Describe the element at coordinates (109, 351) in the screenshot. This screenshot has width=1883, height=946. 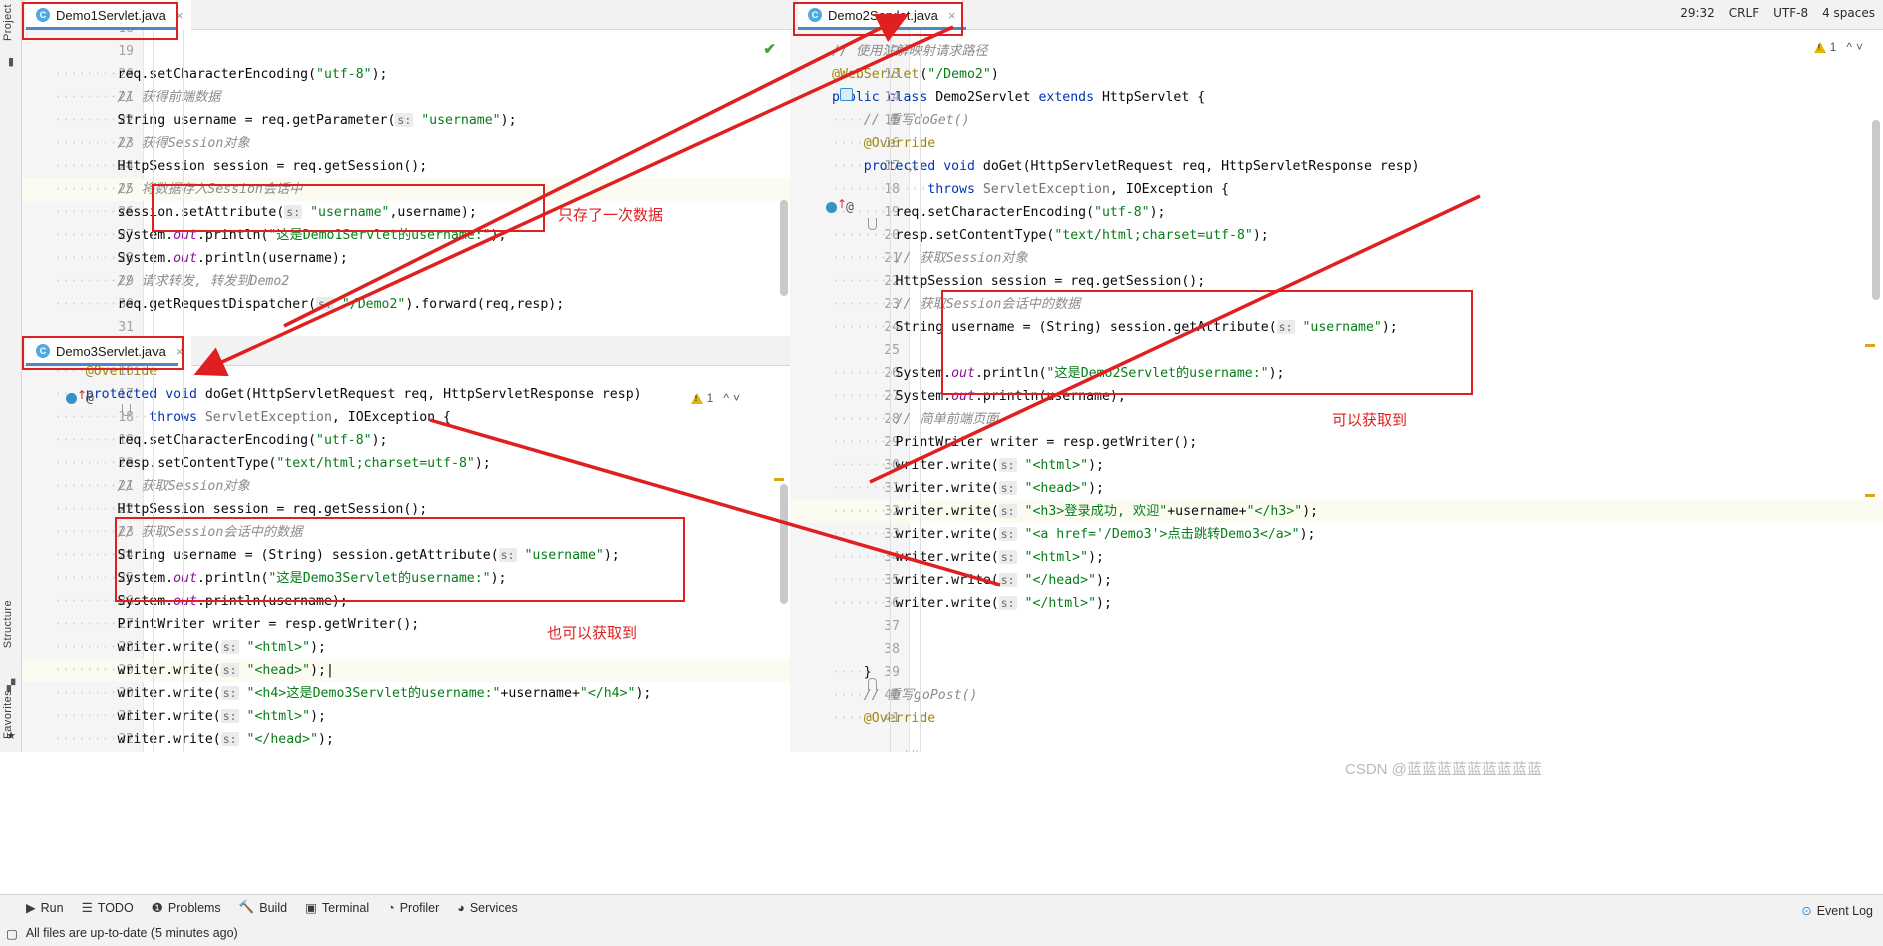
I see `tab-demo3servlet: C Demo3Servlet.java ×` at that location.